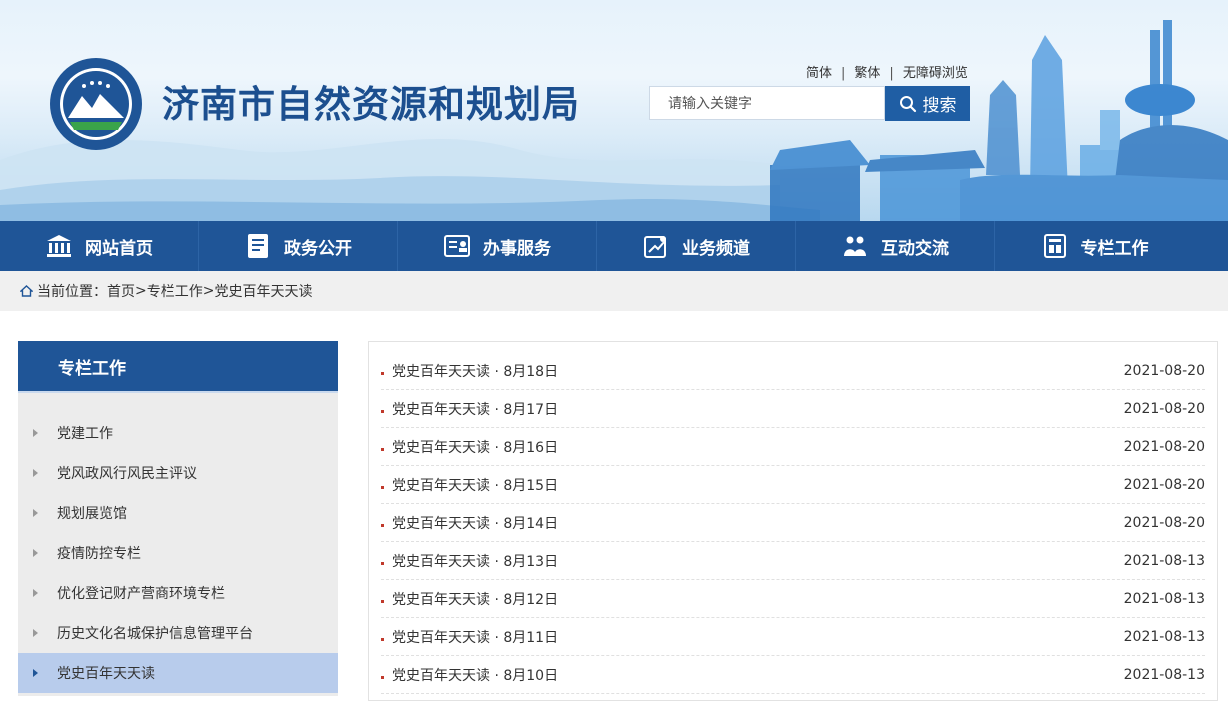 The width and height of the screenshot is (1228, 701). What do you see at coordinates (793, 485) in the screenshot?
I see `list-item: 党史百年天天读 · 8月15日 2021-08-20` at bounding box center [793, 485].